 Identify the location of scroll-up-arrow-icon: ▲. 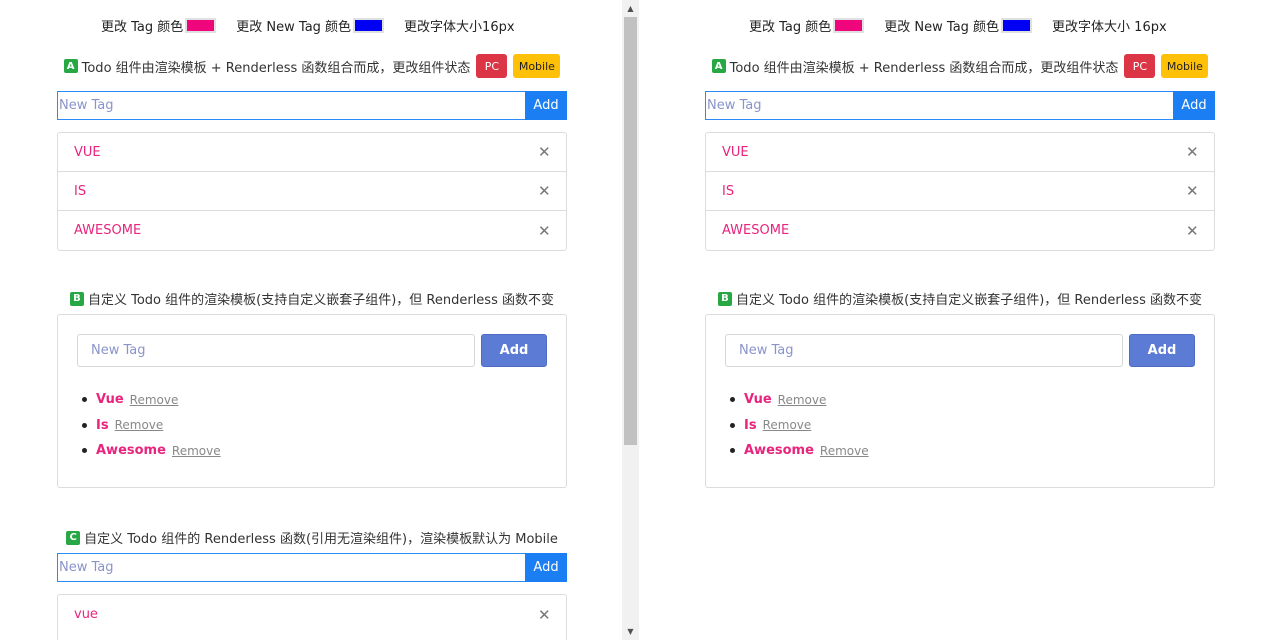
(630, 8).